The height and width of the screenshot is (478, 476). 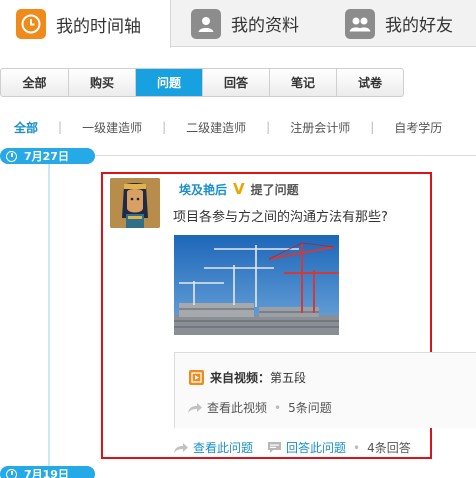 What do you see at coordinates (216, 127) in the screenshot?
I see `subject-second-class-constructor: 二级建造师` at bounding box center [216, 127].